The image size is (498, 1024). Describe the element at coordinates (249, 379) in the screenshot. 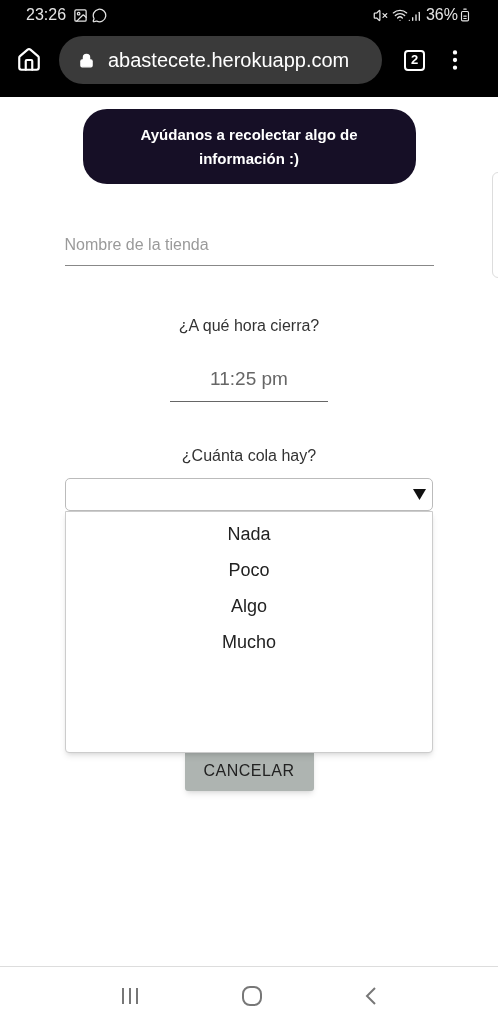

I see `closing-time-field: 11:25 pm` at that location.